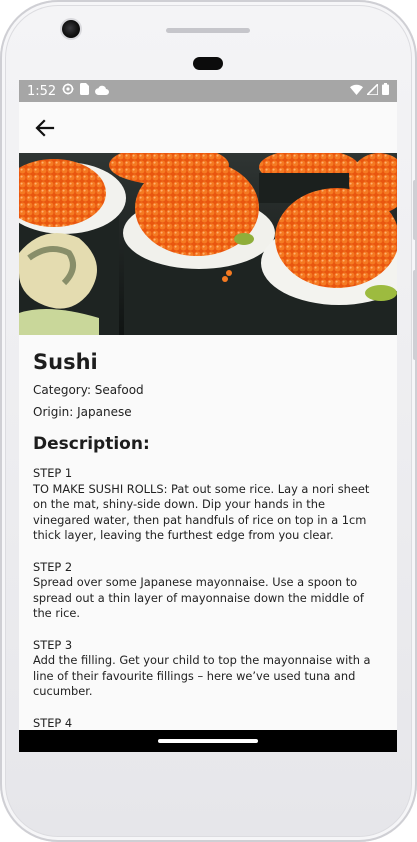 The image size is (417, 842). Describe the element at coordinates (42, 91) in the screenshot. I see `status-time: 1:52` at that location.